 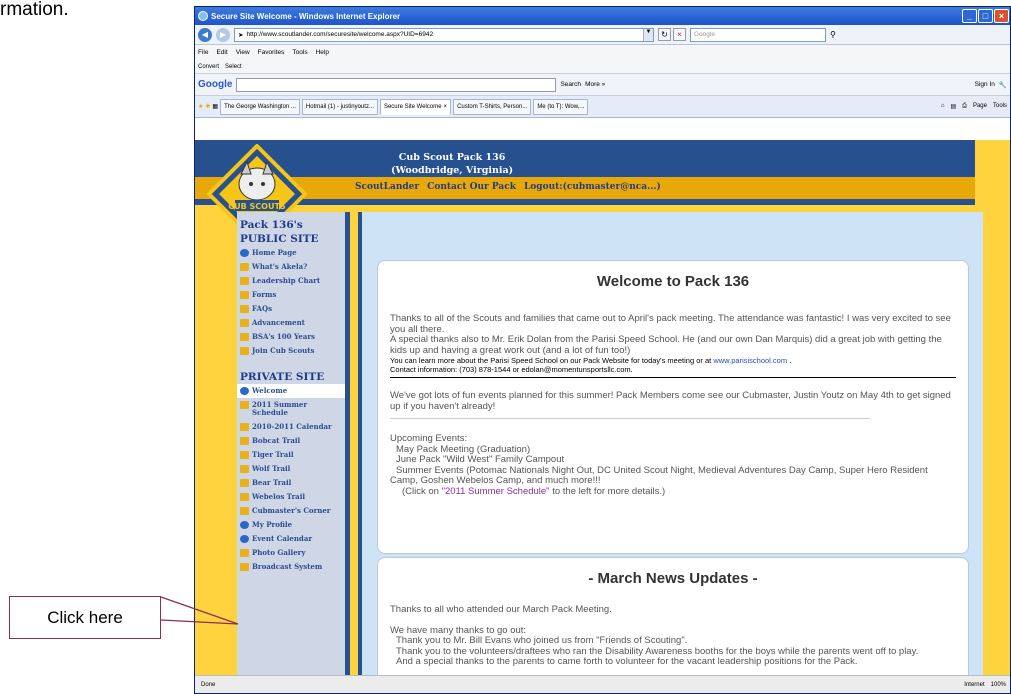 I want to click on quick-tabs-icon: ▦, so click(x=215, y=106).